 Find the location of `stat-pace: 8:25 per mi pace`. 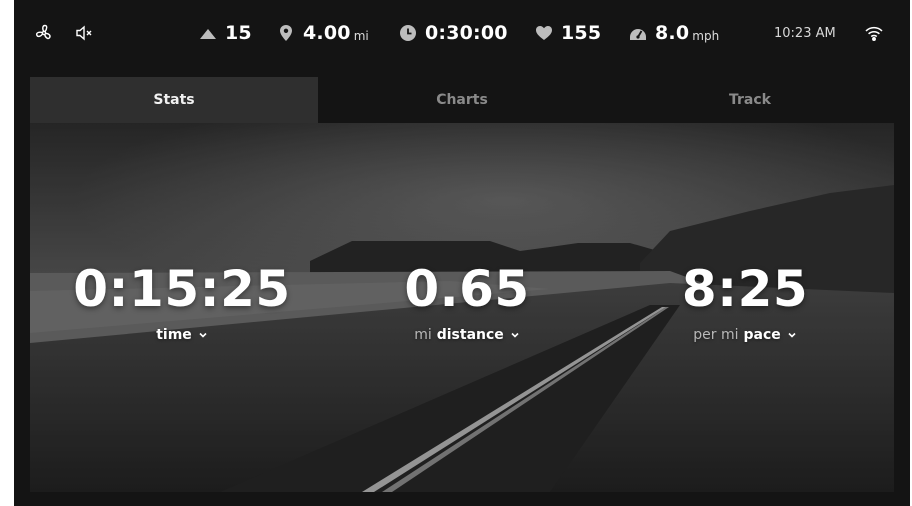

stat-pace: 8:25 per mi pace is located at coordinates (744, 303).